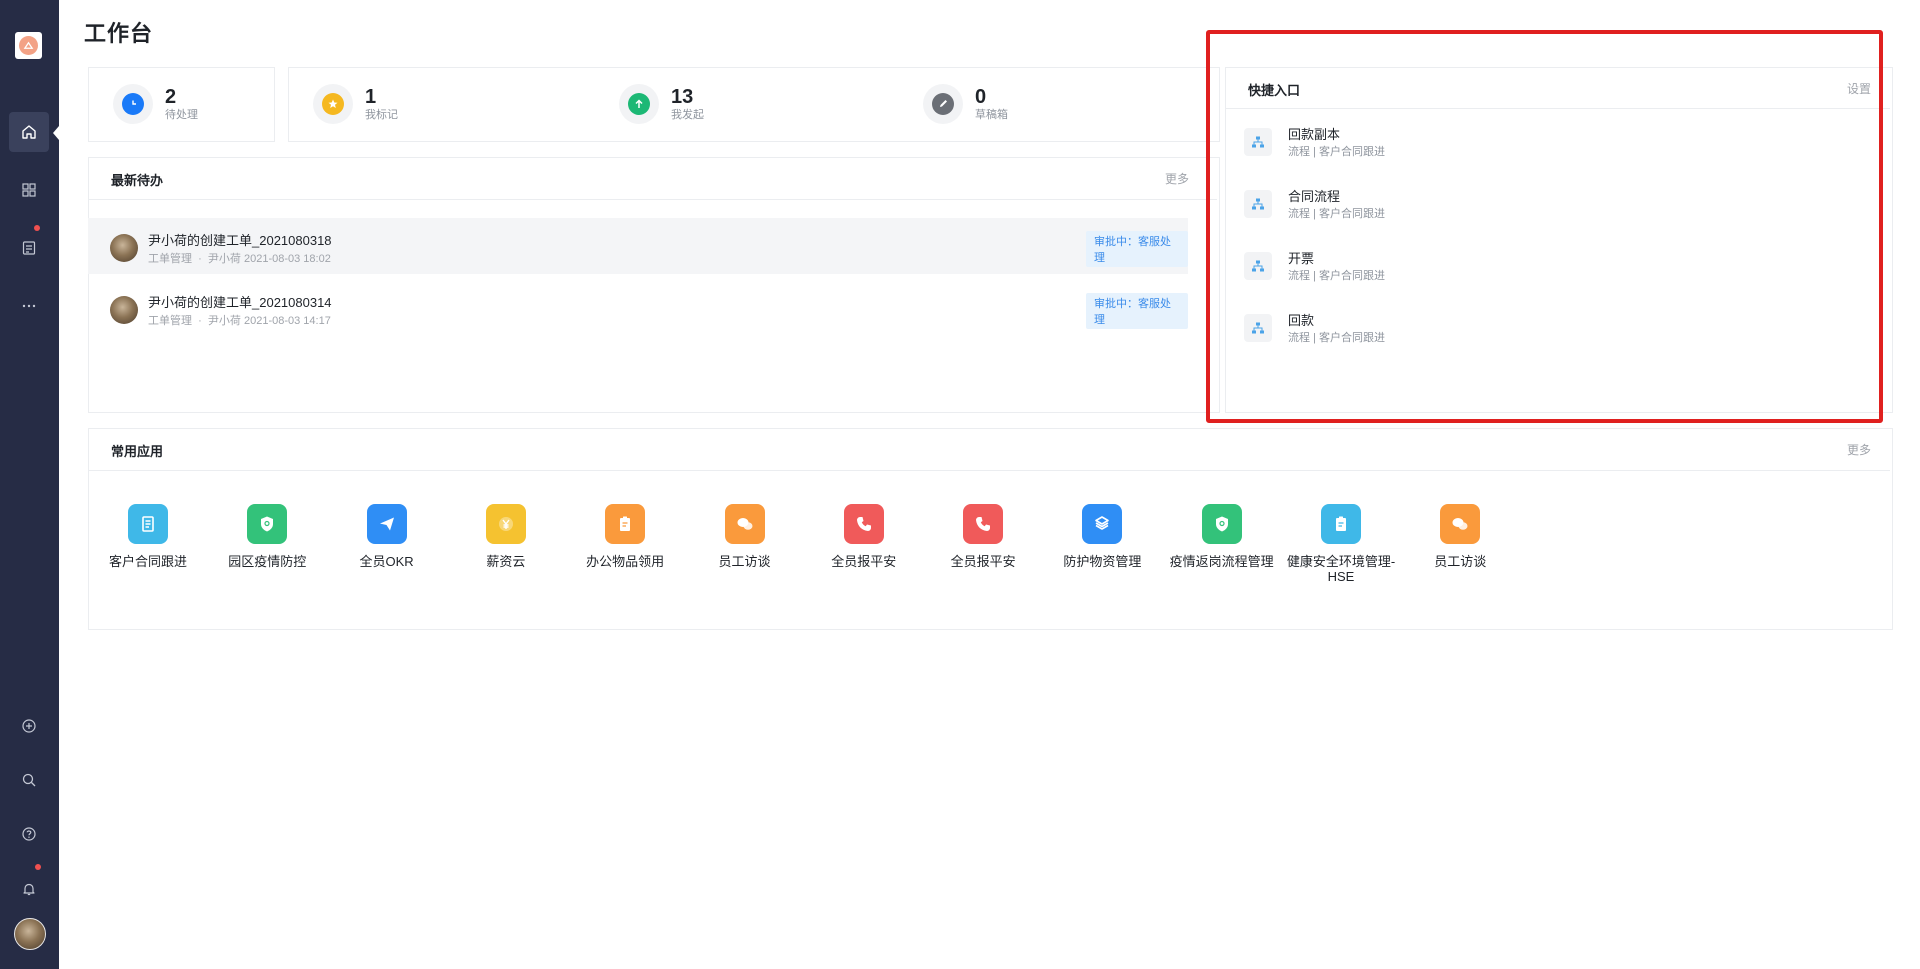  What do you see at coordinates (56, 133) in the screenshot?
I see `active-indicator` at bounding box center [56, 133].